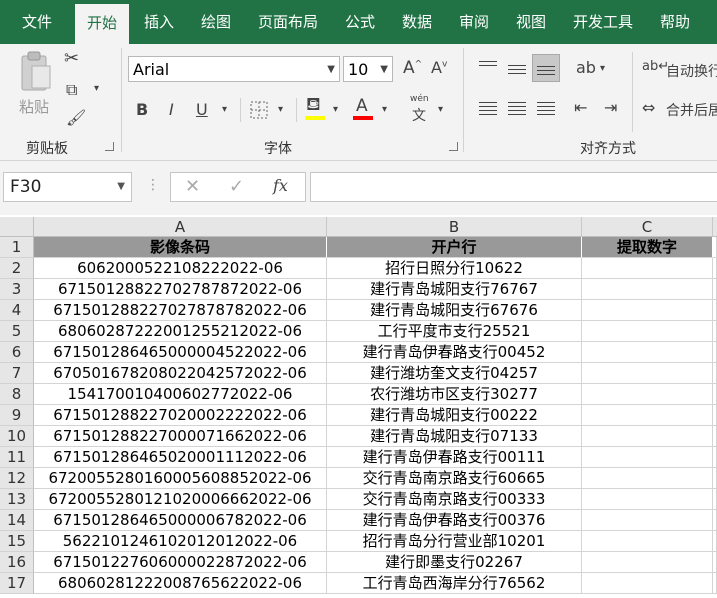  I want to click on table-cell: 671501288227020002222022-06, so click(180, 415).